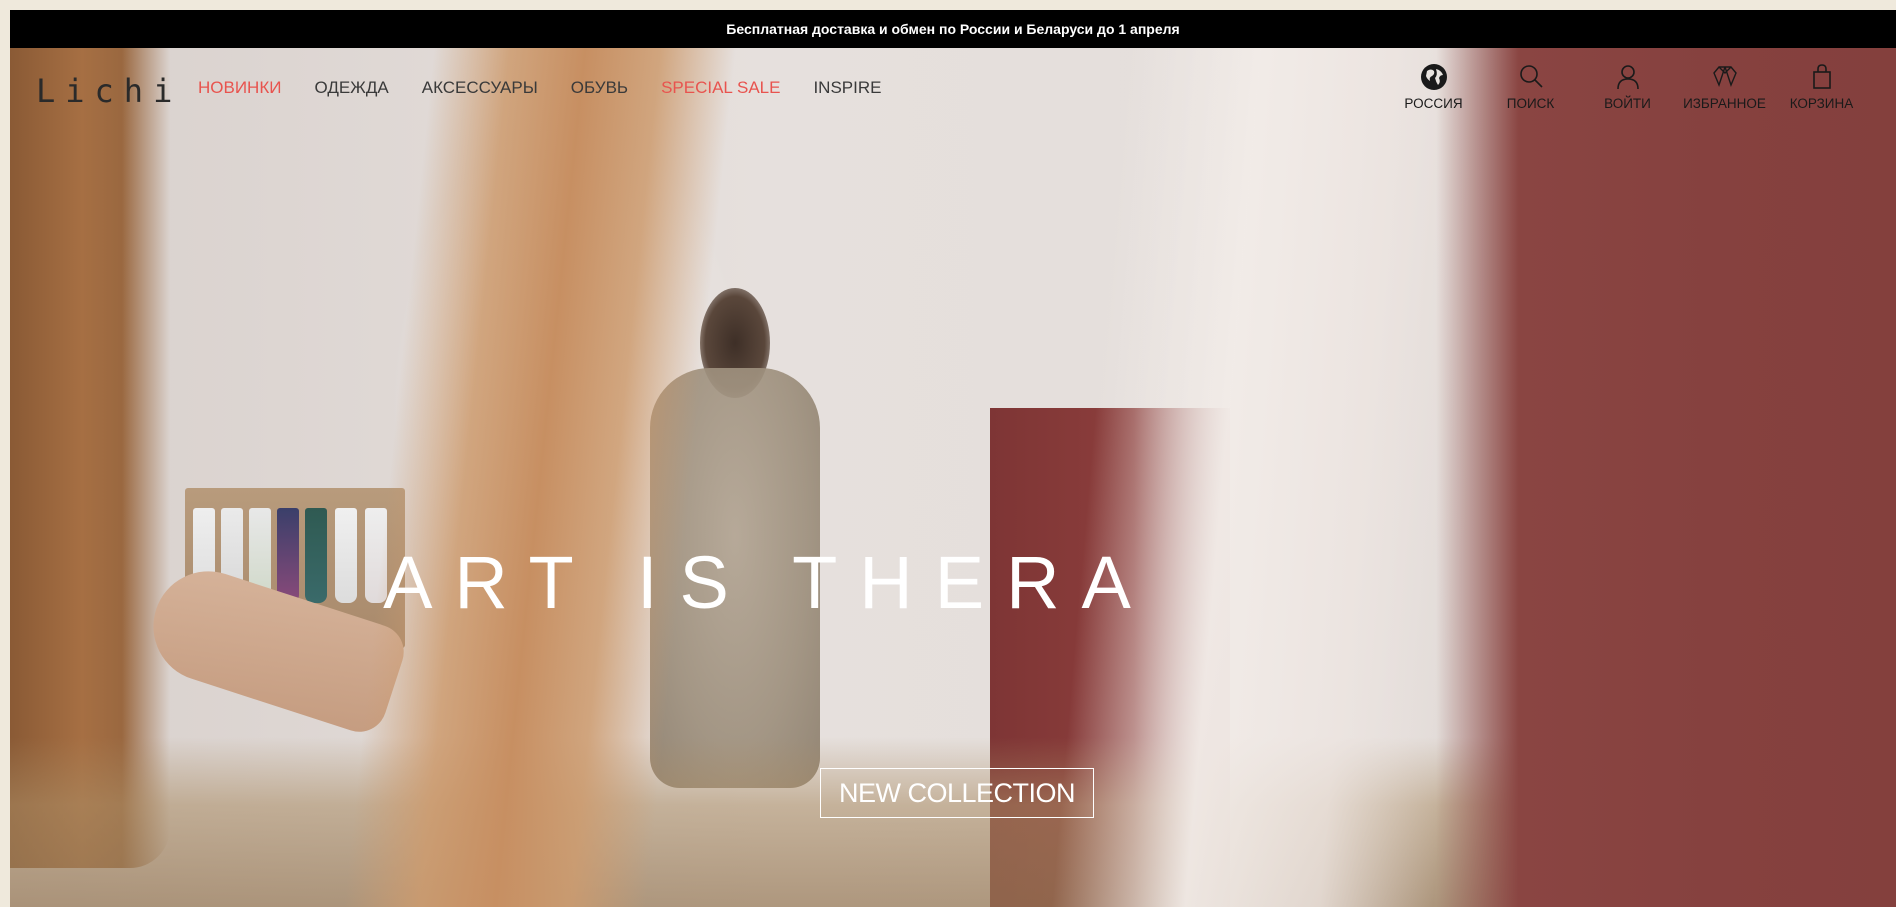 The height and width of the screenshot is (907, 1896). Describe the element at coordinates (109, 91) in the screenshot. I see `logo: Lichi` at that location.